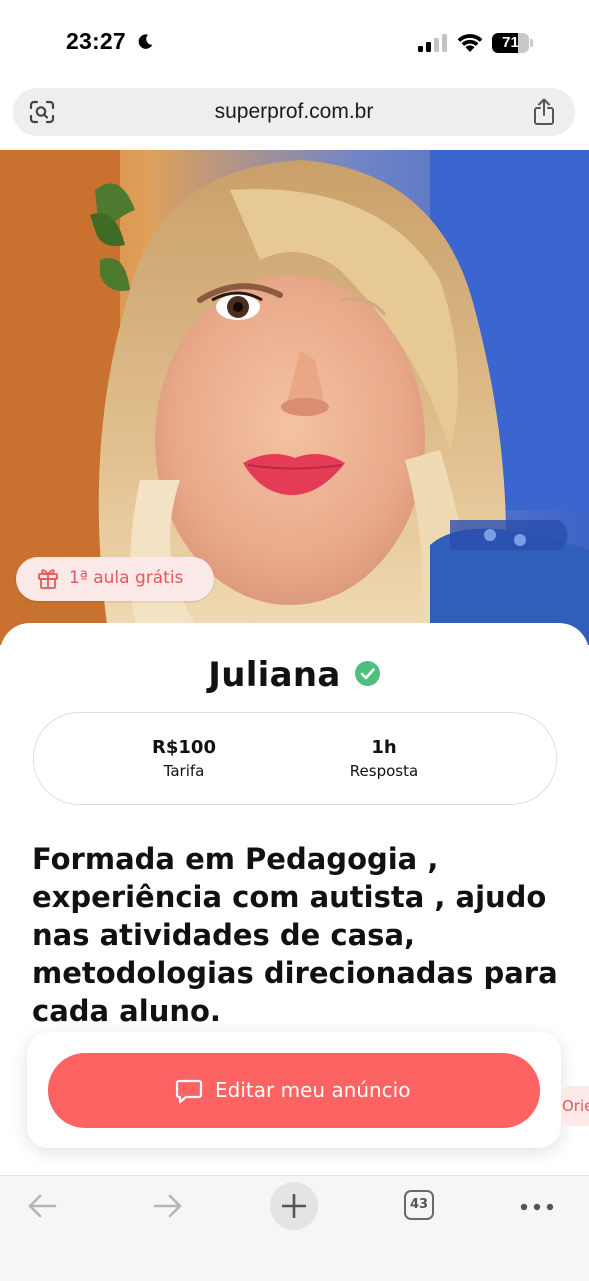 Image resolution: width=589 pixels, height=1281 pixels. I want to click on new-tab-button, so click(294, 1206).